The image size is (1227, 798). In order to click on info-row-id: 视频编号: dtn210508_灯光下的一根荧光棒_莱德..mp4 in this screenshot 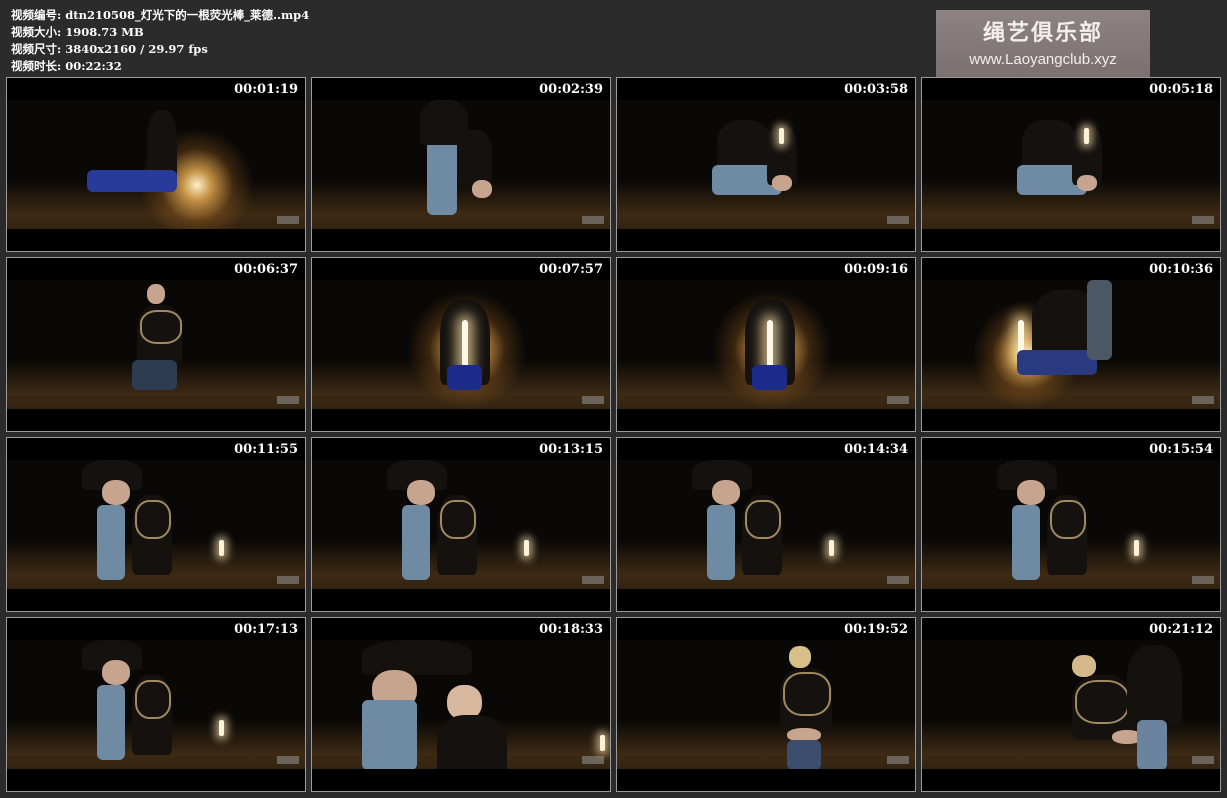, I will do `click(160, 15)`.